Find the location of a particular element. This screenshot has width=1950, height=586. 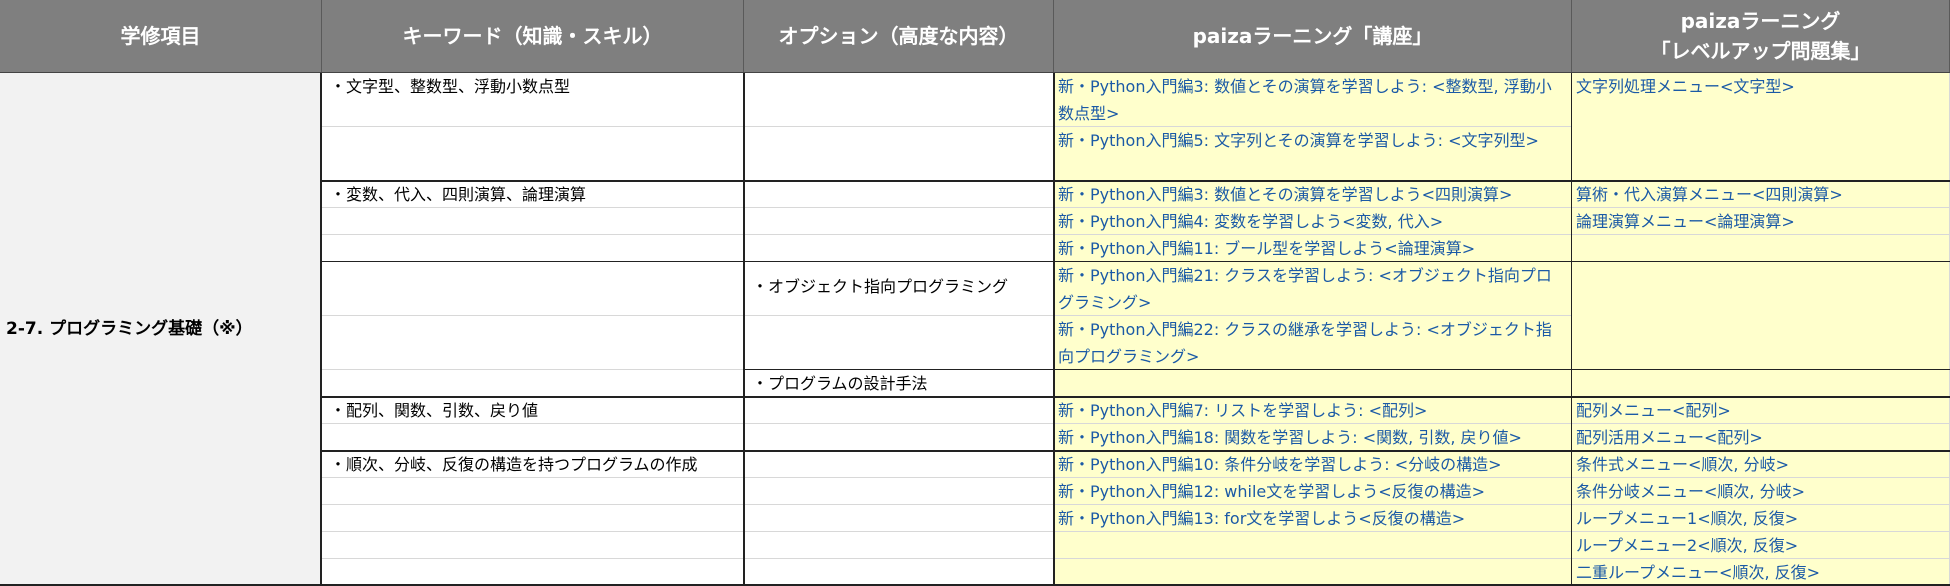

levelup-cell: ループメニュー1<順次, 反復> is located at coordinates (1761, 518).